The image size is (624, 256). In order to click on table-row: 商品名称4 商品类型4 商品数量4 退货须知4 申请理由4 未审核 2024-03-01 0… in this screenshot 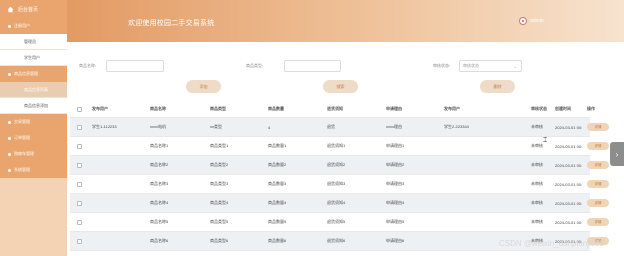, I will do `click(339, 203)`.